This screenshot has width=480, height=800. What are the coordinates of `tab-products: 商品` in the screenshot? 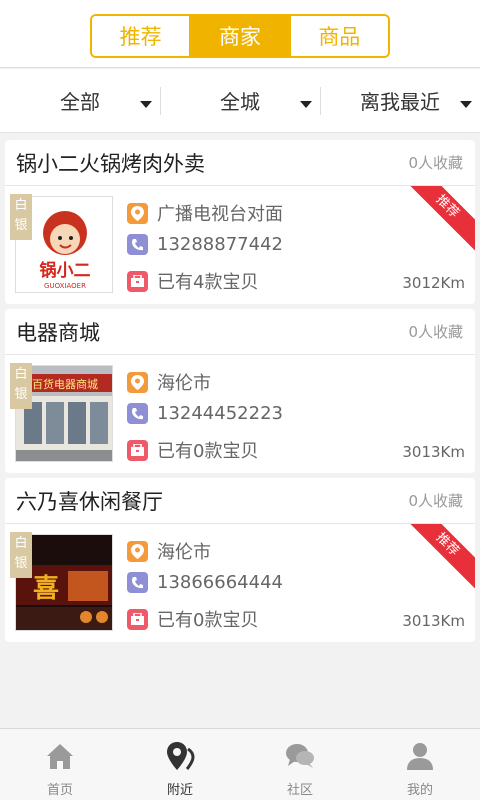 It's located at (338, 36).